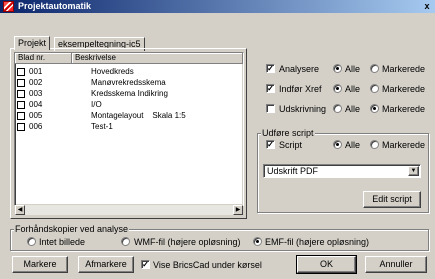  Describe the element at coordinates (8, 6) in the screenshot. I see `projekt-automation-icon` at that location.